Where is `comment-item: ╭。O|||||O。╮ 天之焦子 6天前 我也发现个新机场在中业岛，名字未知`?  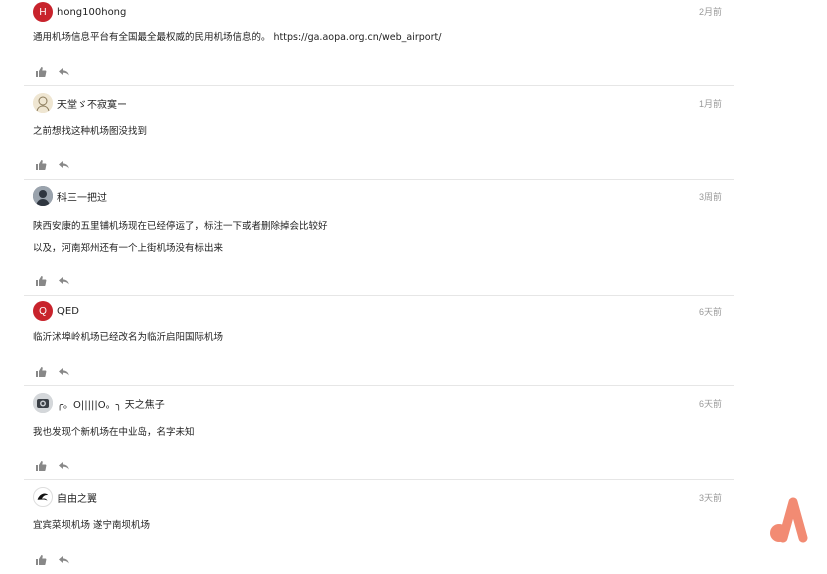 comment-item: ╭。O|||||O。╮ 天之焦子 6天前 我也发现个新机场在中业岛，名字未知 is located at coordinates (379, 433).